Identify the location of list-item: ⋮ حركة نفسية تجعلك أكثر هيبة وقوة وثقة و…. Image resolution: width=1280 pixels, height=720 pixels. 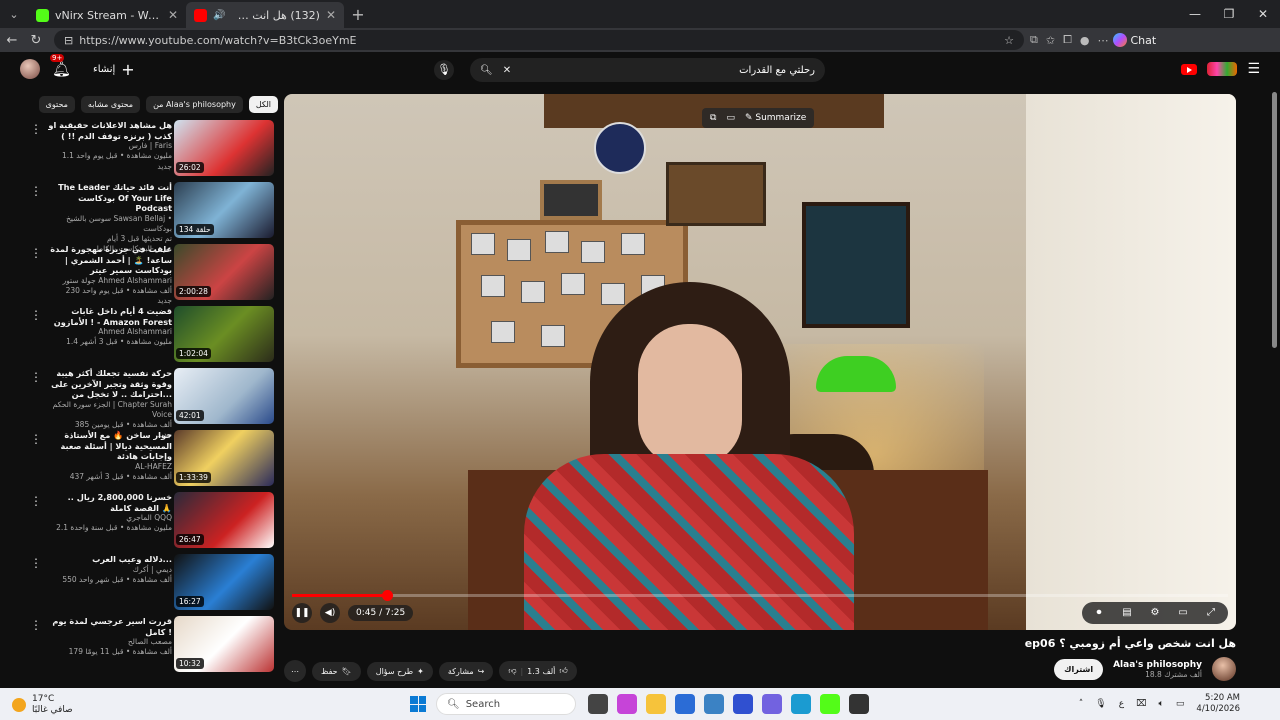
(153, 402).